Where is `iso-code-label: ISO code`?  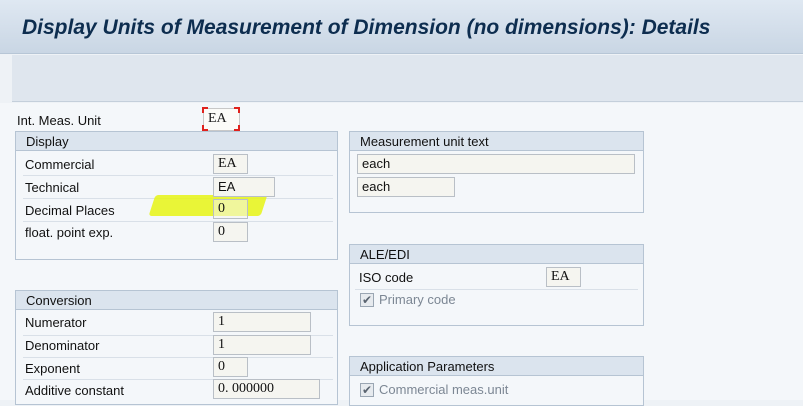
iso-code-label: ISO code is located at coordinates (386, 277).